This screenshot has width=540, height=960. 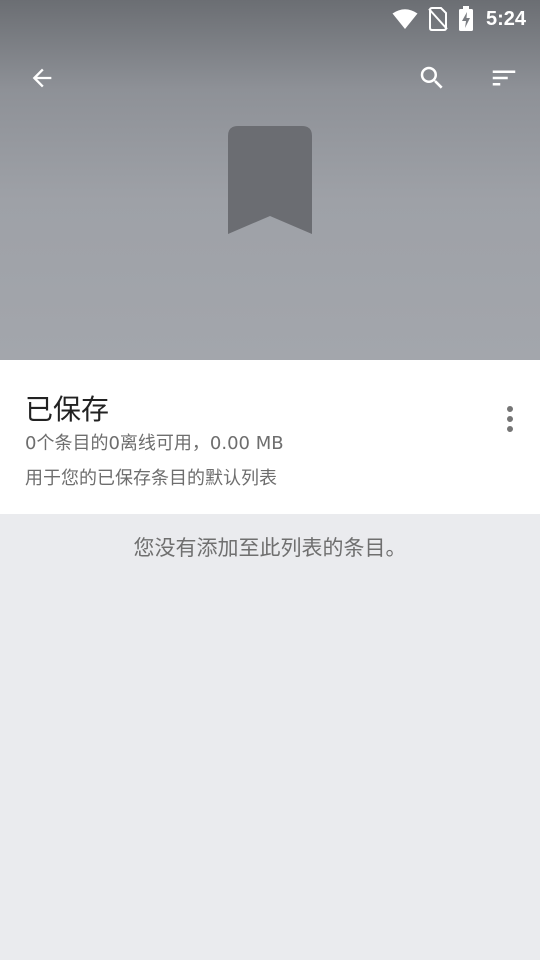 What do you see at coordinates (438, 19) in the screenshot?
I see `no-sim-icon` at bounding box center [438, 19].